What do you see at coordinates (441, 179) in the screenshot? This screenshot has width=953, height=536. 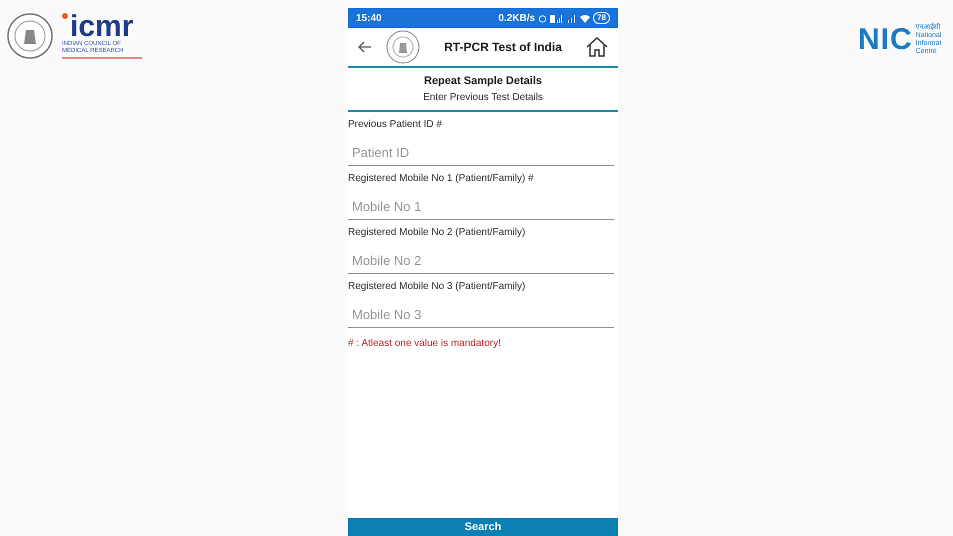 I see `field-label: Registered Mobile No 1 (Patient/Family) #` at bounding box center [441, 179].